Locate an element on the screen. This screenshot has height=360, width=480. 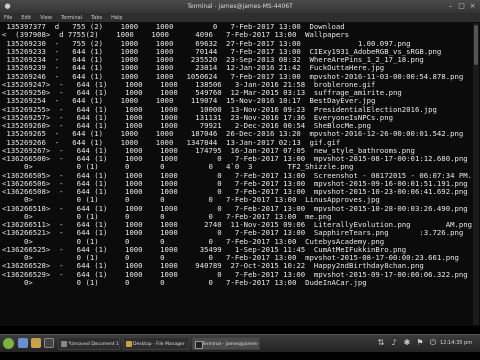
menu-view: View is located at coordinates (46, 18).